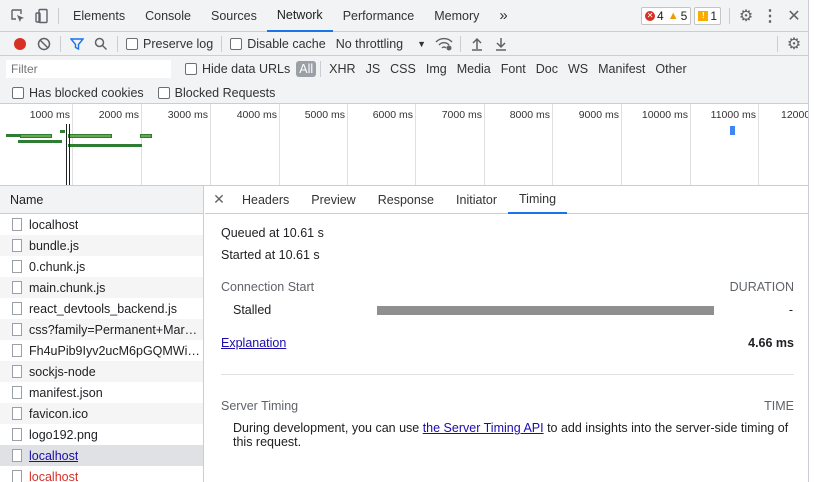 Image resolution: width=814 pixels, height=482 pixels. Describe the element at coordinates (219, 199) in the screenshot. I see `close-detail-icon: ✕` at that location.